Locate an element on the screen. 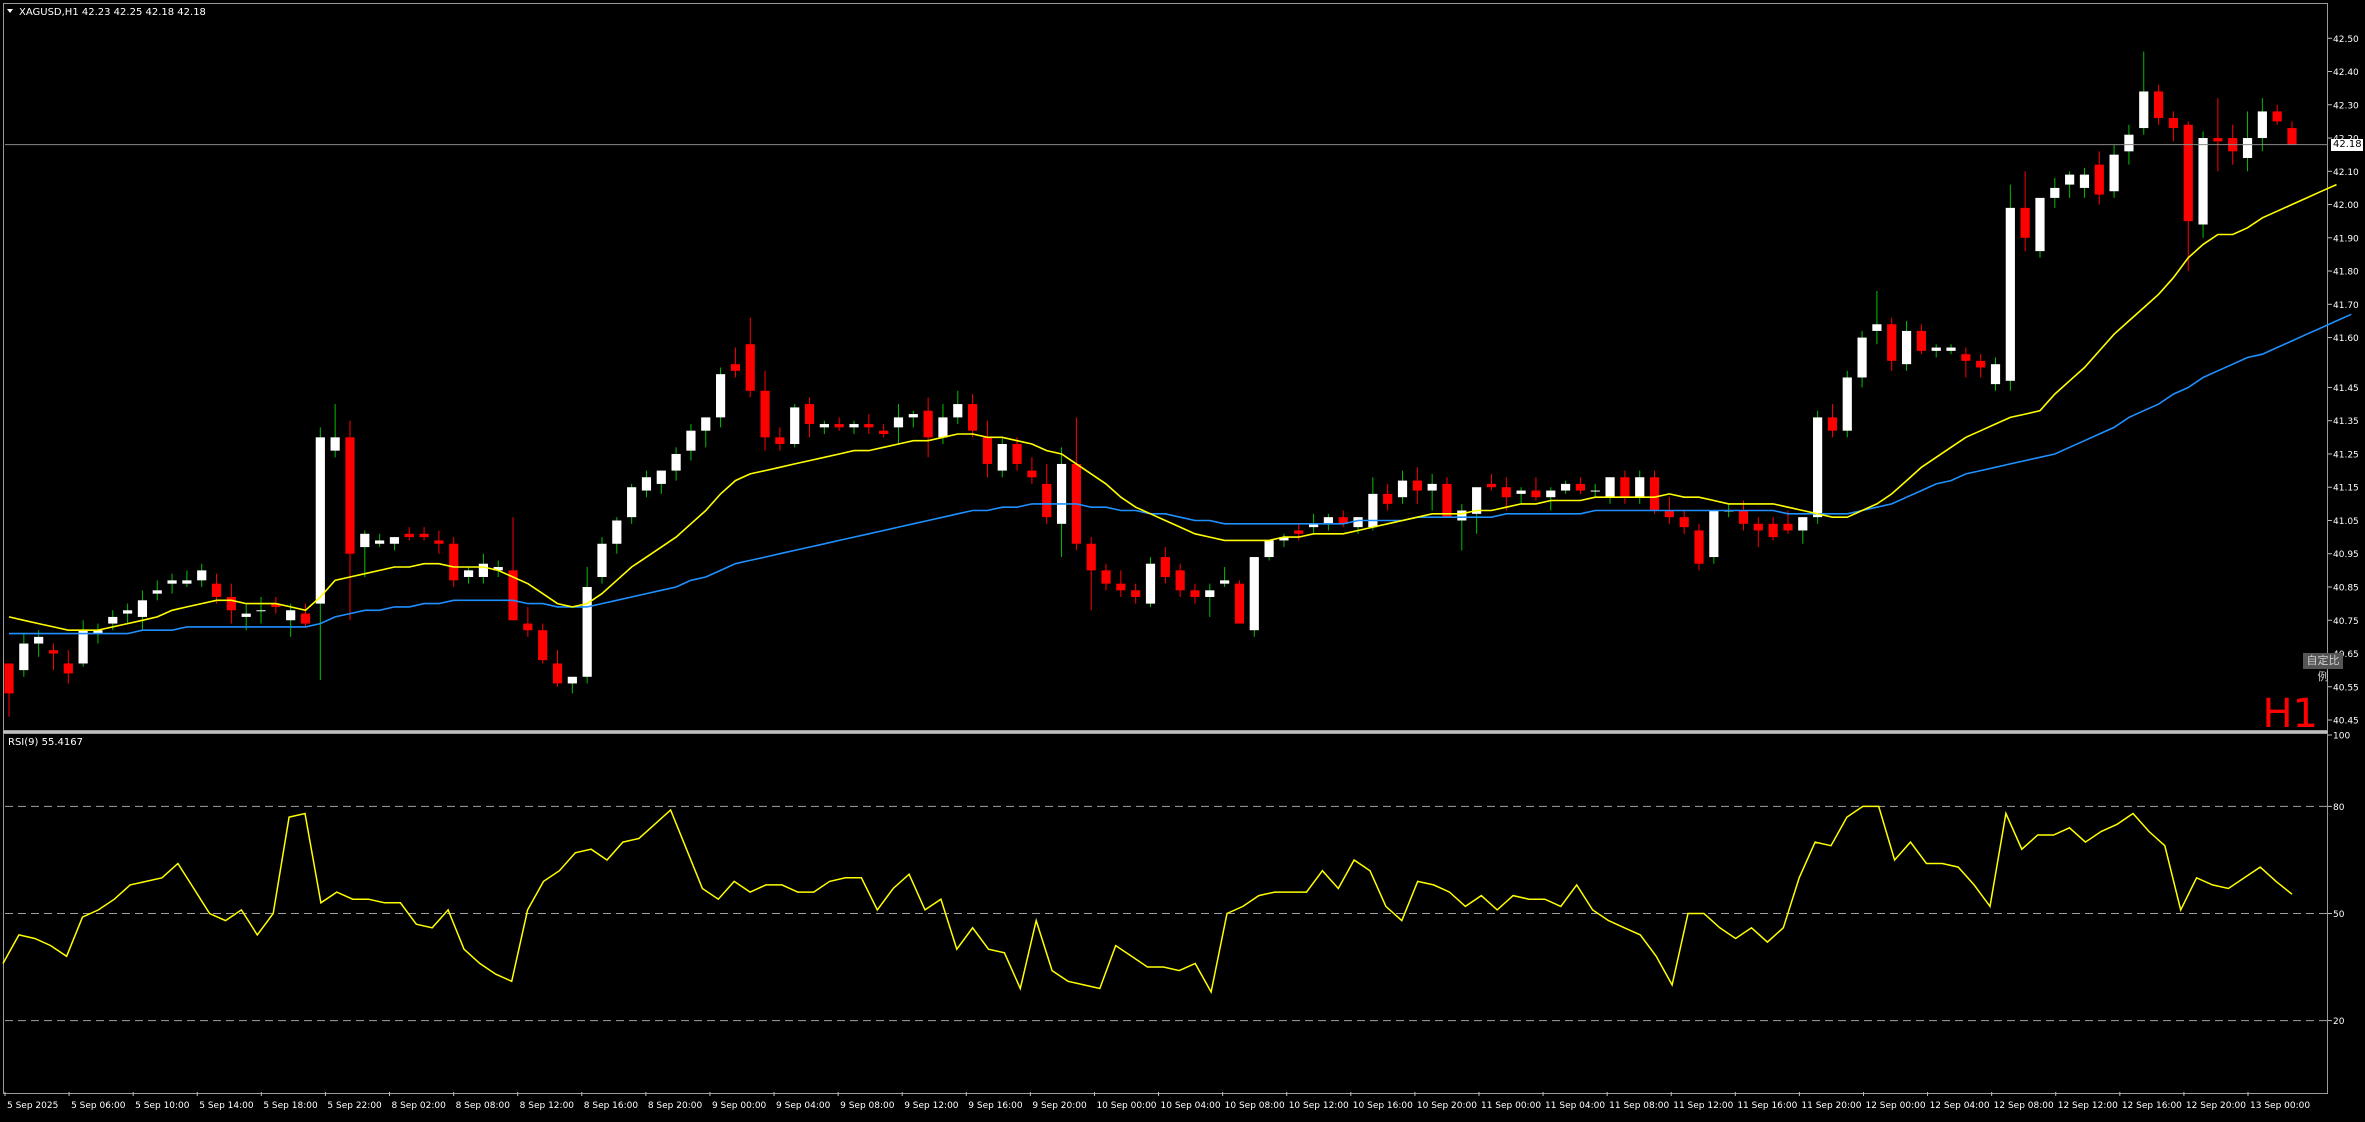 This screenshot has width=2365, height=1122. time-tick-label: 12 Sep 12:00 is located at coordinates (2088, 1106).